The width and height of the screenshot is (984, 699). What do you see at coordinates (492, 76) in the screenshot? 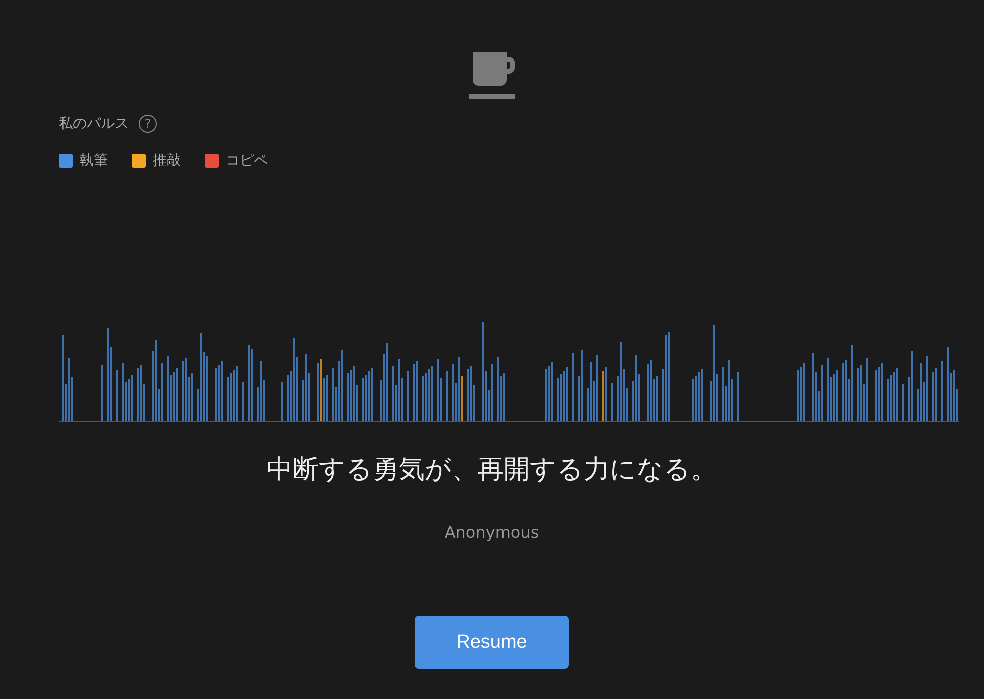
I see `coffee-cup-icon` at bounding box center [492, 76].